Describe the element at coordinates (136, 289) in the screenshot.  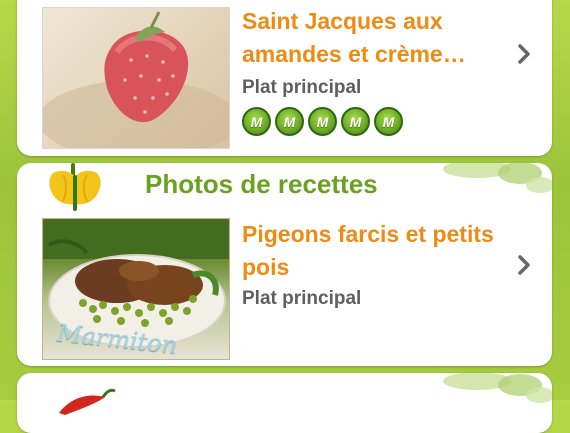
I see `recipe-photo-pigeons: Marmiton` at that location.